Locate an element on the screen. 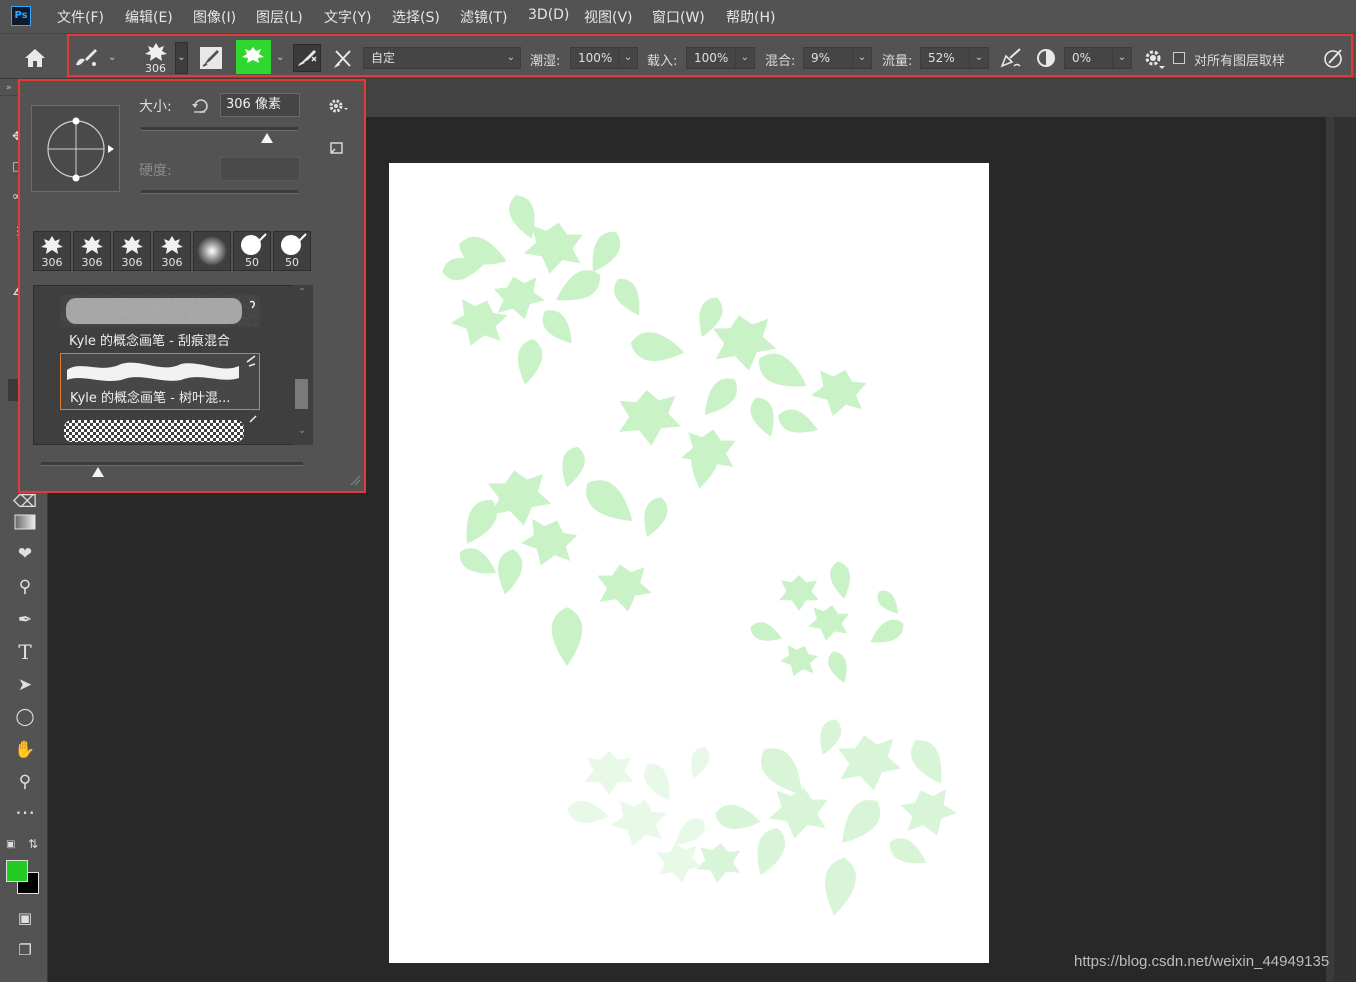 Image resolution: width=1356 pixels, height=982 pixels. size-input: 306 像素 is located at coordinates (260, 105).